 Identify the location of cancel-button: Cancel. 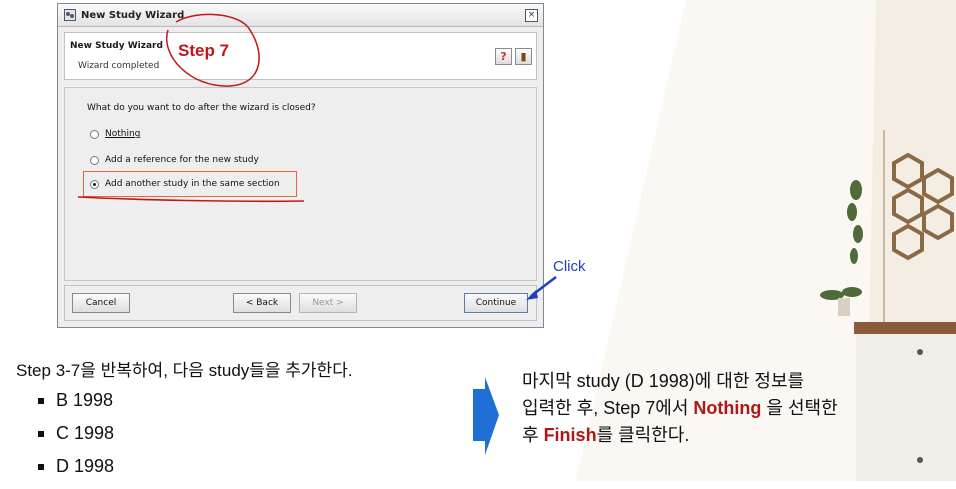
(101, 303).